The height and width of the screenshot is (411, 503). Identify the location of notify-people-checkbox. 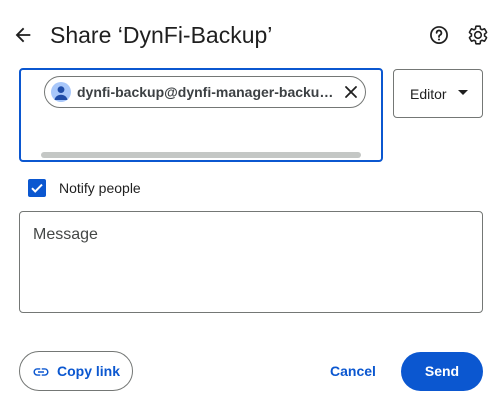
(37, 188).